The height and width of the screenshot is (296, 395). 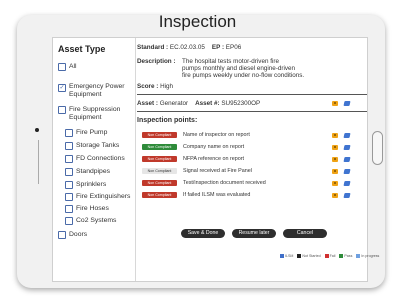 I want to click on checkbox-emergency-power: ✓, so click(x=62, y=88).